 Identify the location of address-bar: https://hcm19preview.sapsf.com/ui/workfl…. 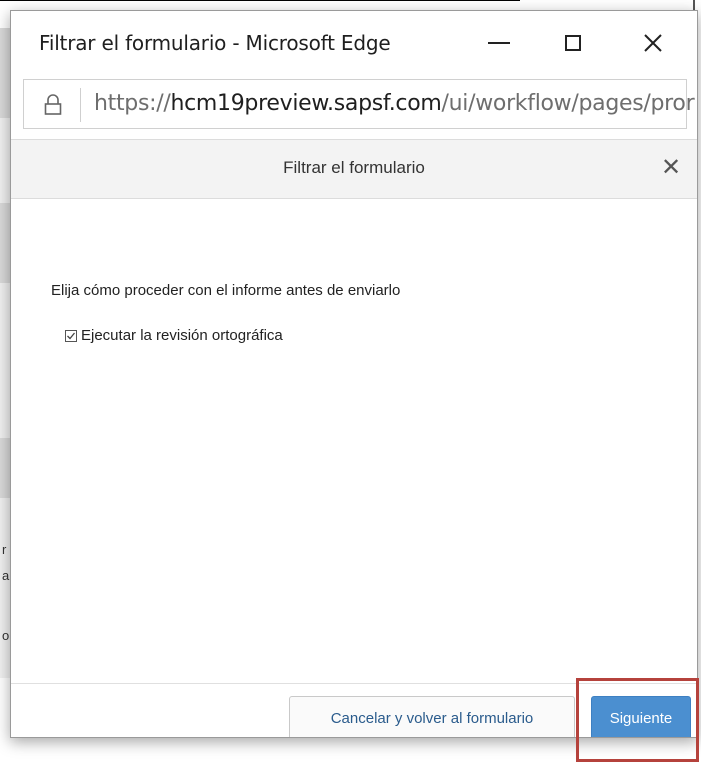
(359, 104).